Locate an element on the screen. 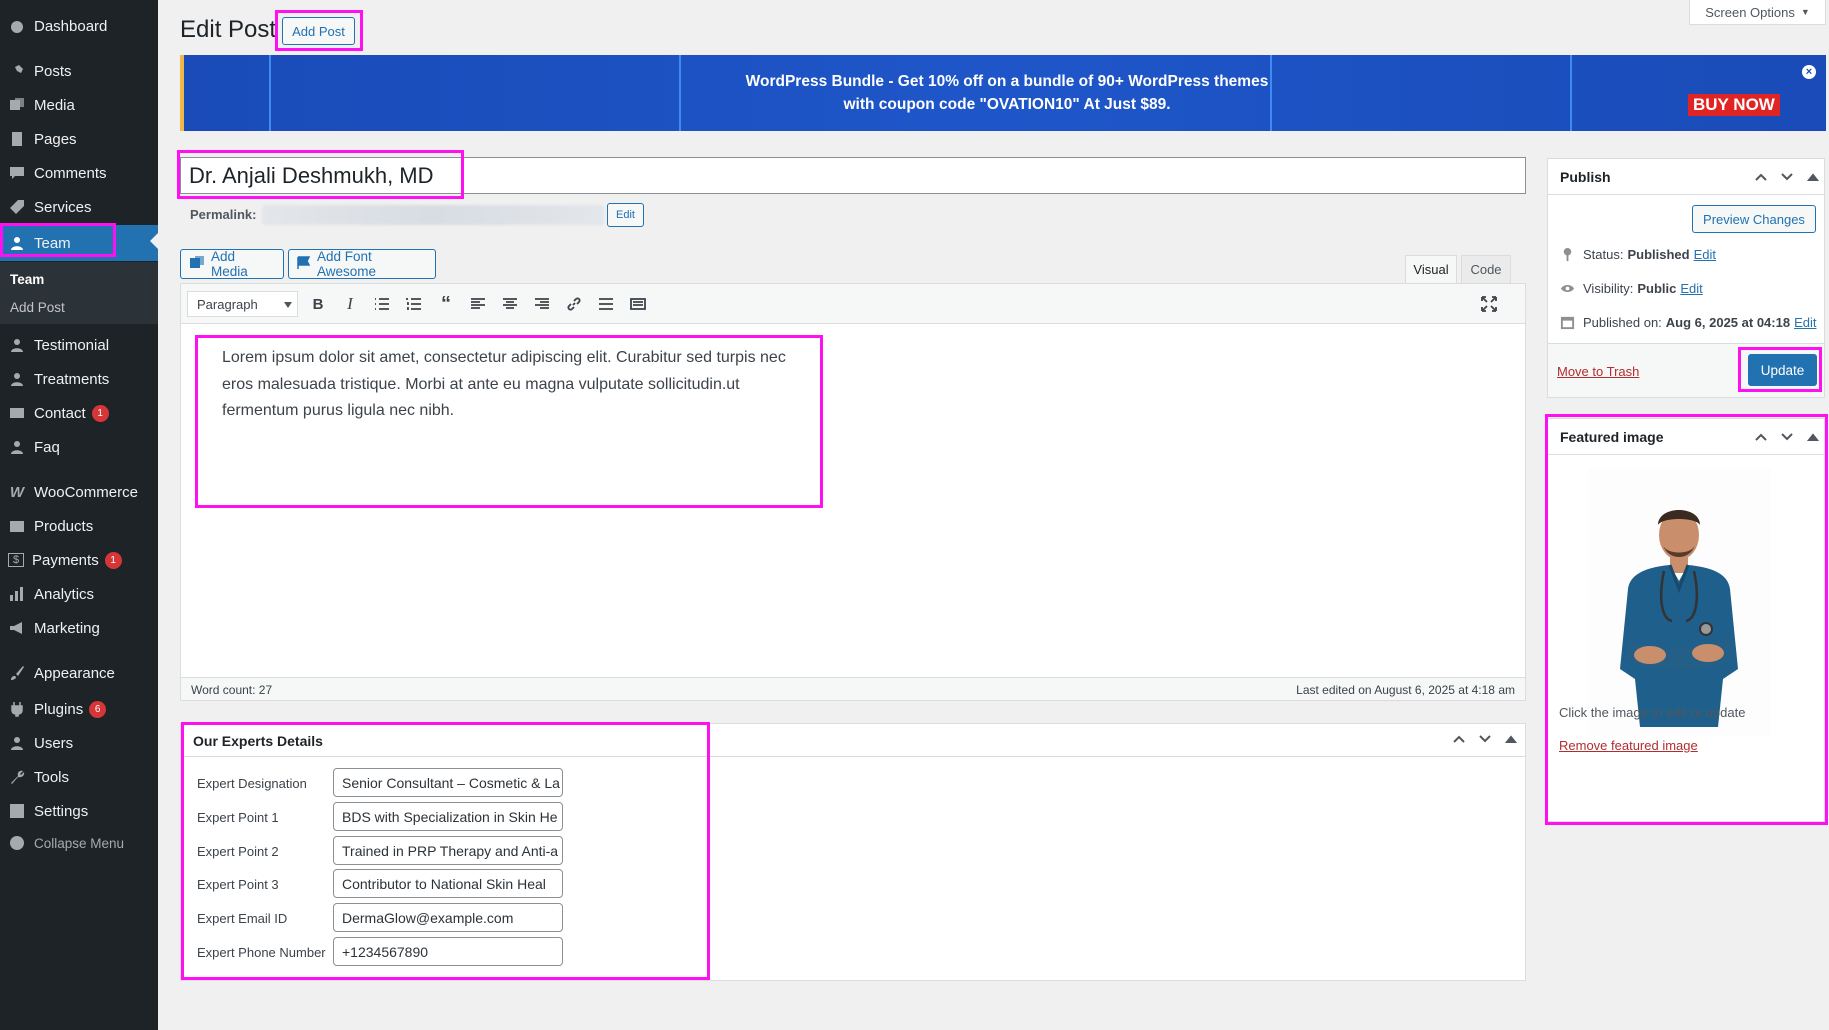 This screenshot has width=1829, height=1030. pin-icon is located at coordinates (1567, 254).